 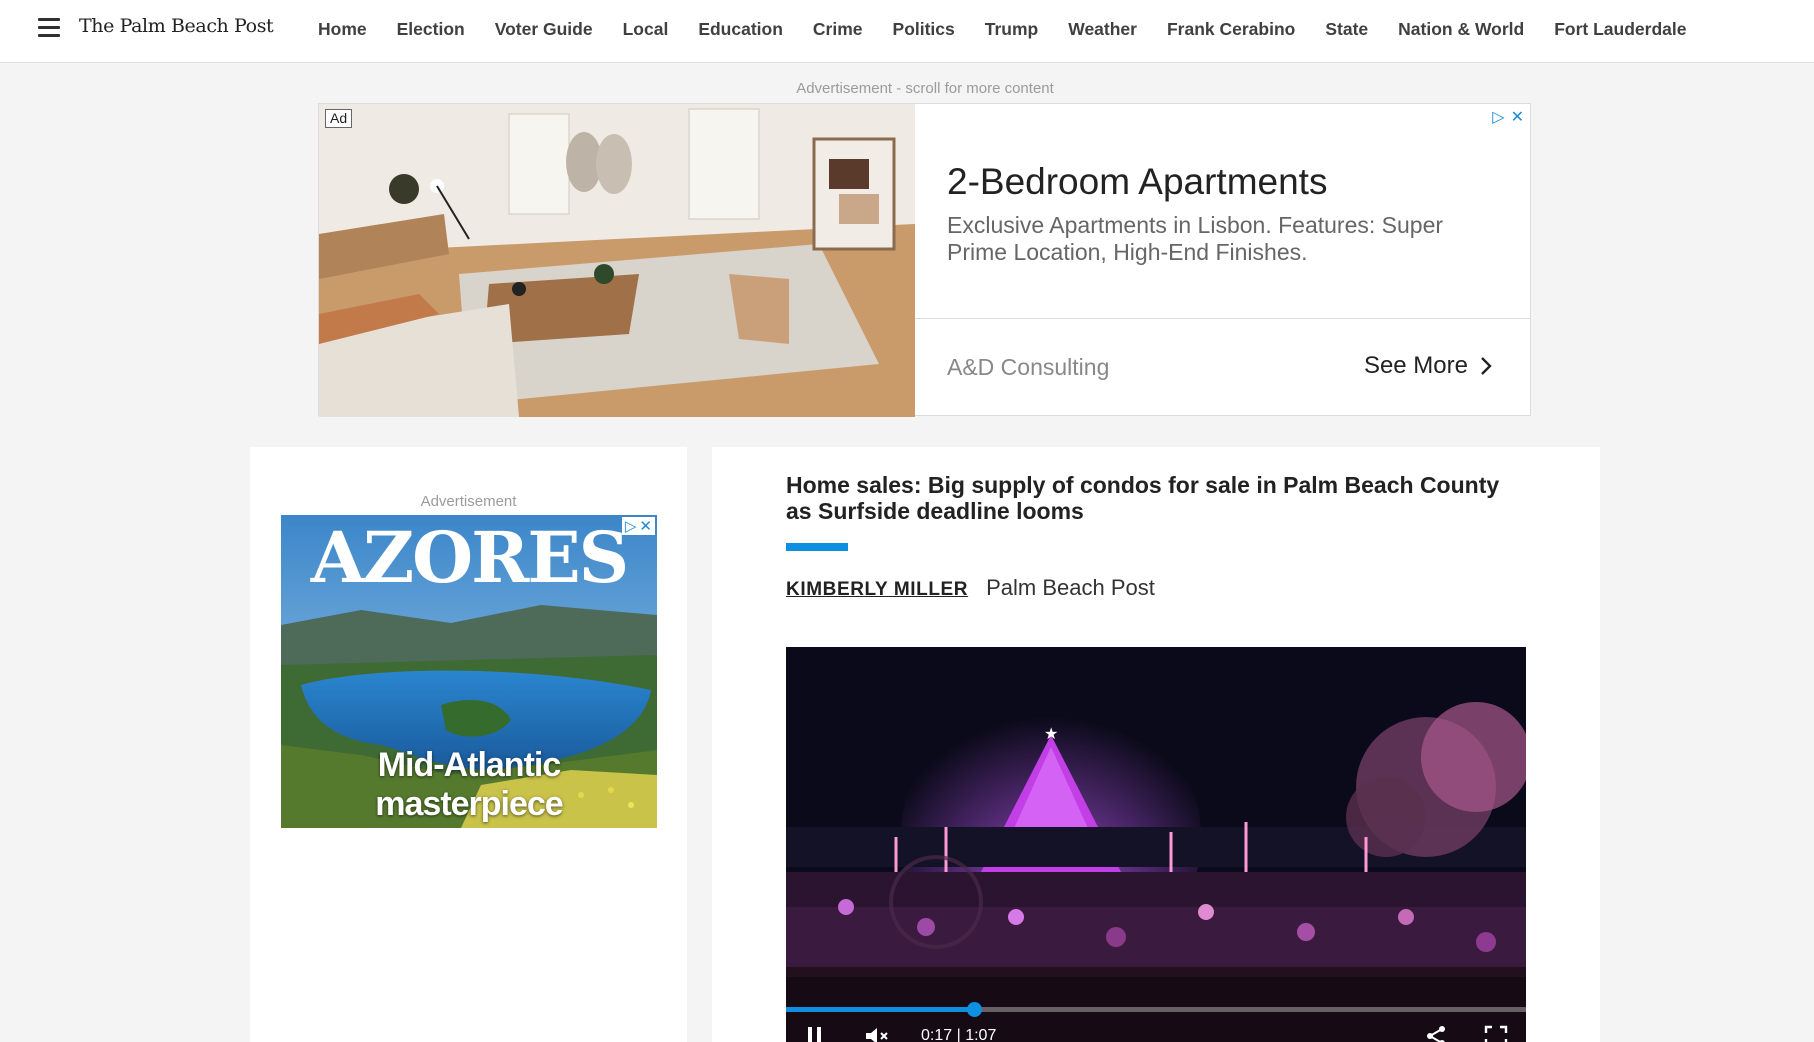 What do you see at coordinates (469, 784) in the screenshot?
I see `sidebar-ad-tagline: Mid-Atlantic masterpiece` at bounding box center [469, 784].